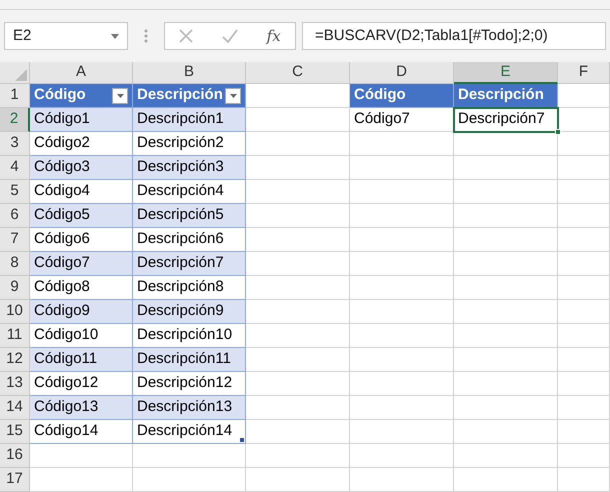 This screenshot has width=610, height=492. What do you see at coordinates (15, 192) in the screenshot?
I see `row-header: 5` at bounding box center [15, 192].